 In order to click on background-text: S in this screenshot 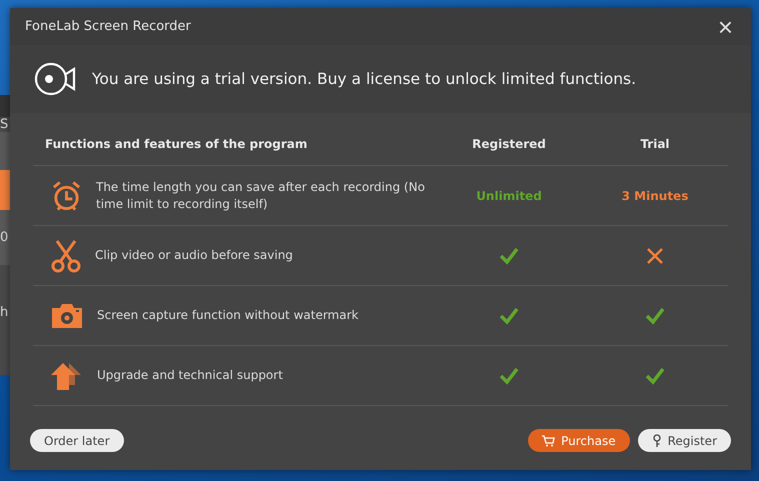, I will do `click(5, 124)`.